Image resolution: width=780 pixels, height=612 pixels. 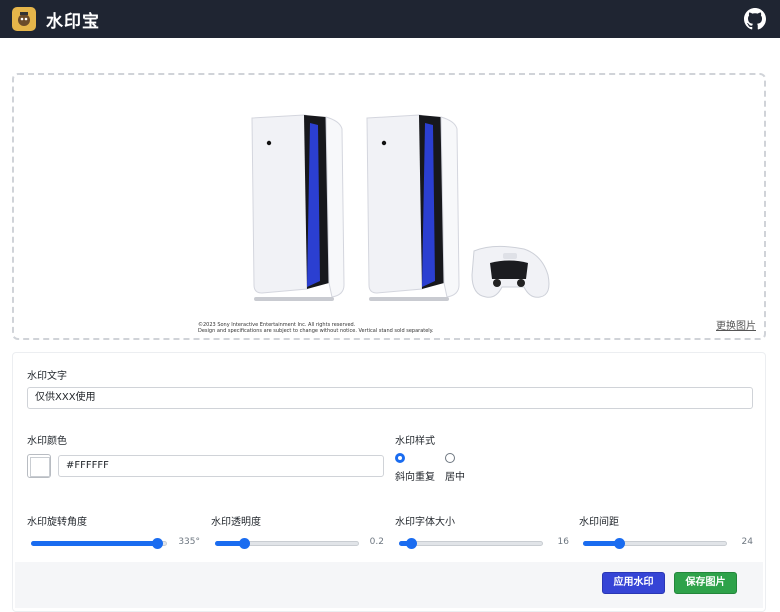 What do you see at coordinates (189, 542) in the screenshot?
I see `rotation-value: 335°` at bounding box center [189, 542].